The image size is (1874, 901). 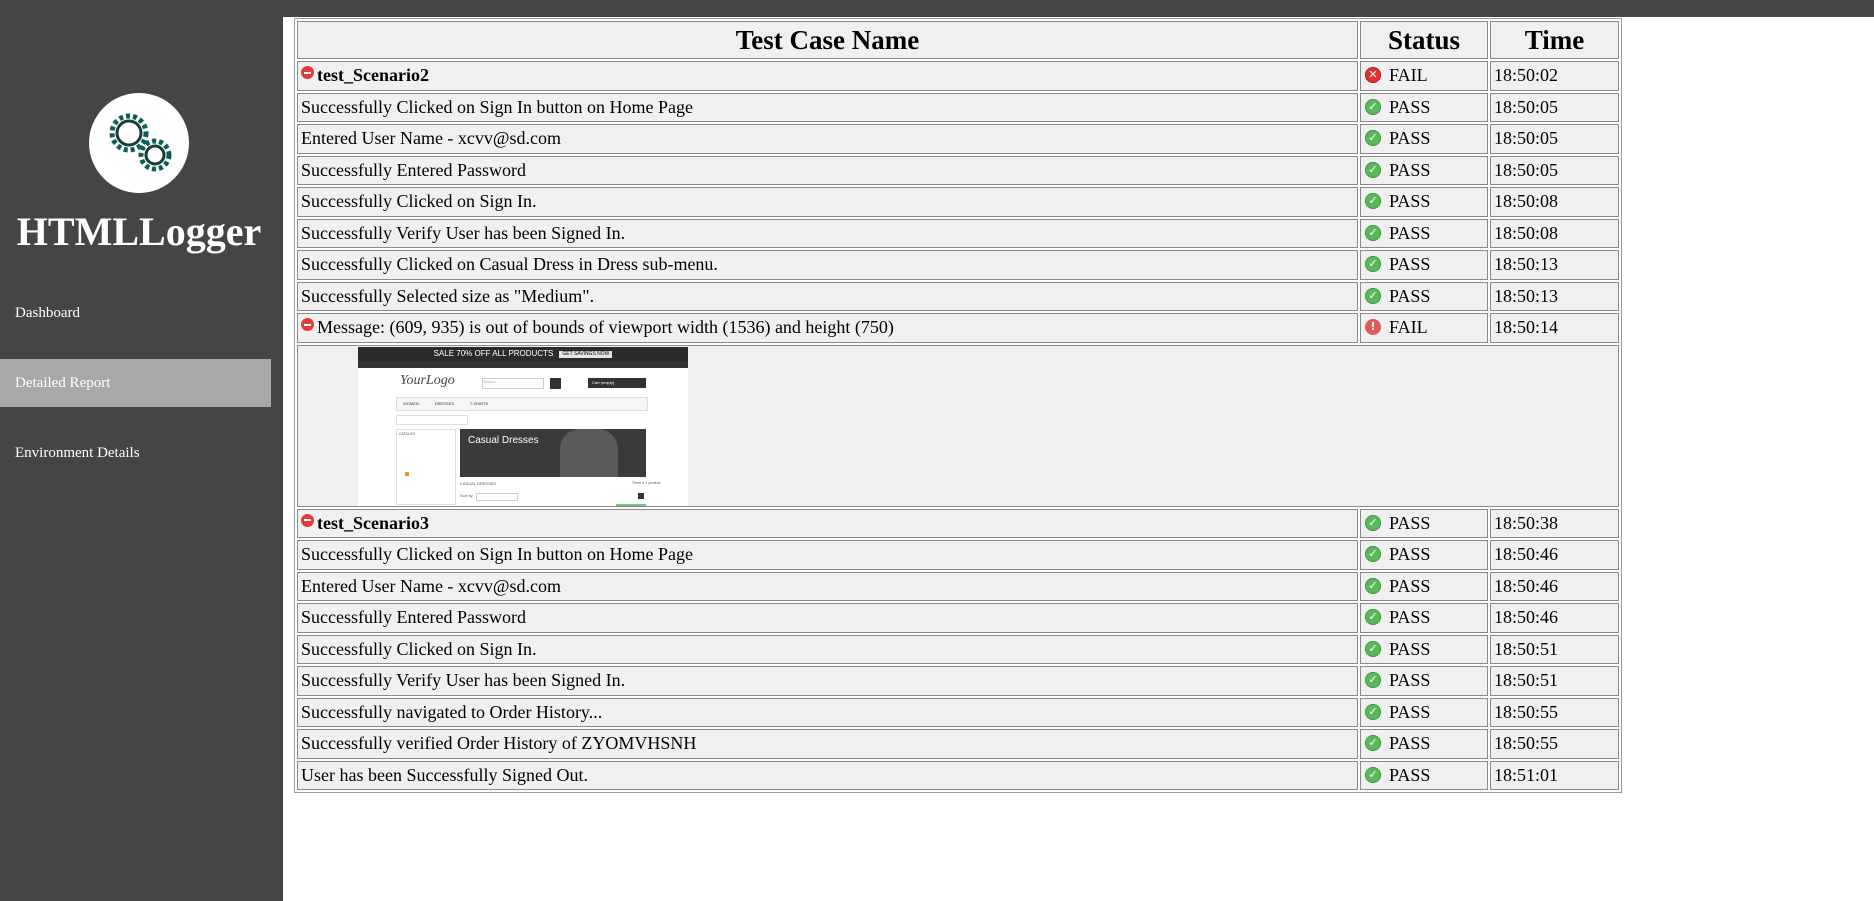 I want to click on header-status: Status, so click(x=1424, y=40).